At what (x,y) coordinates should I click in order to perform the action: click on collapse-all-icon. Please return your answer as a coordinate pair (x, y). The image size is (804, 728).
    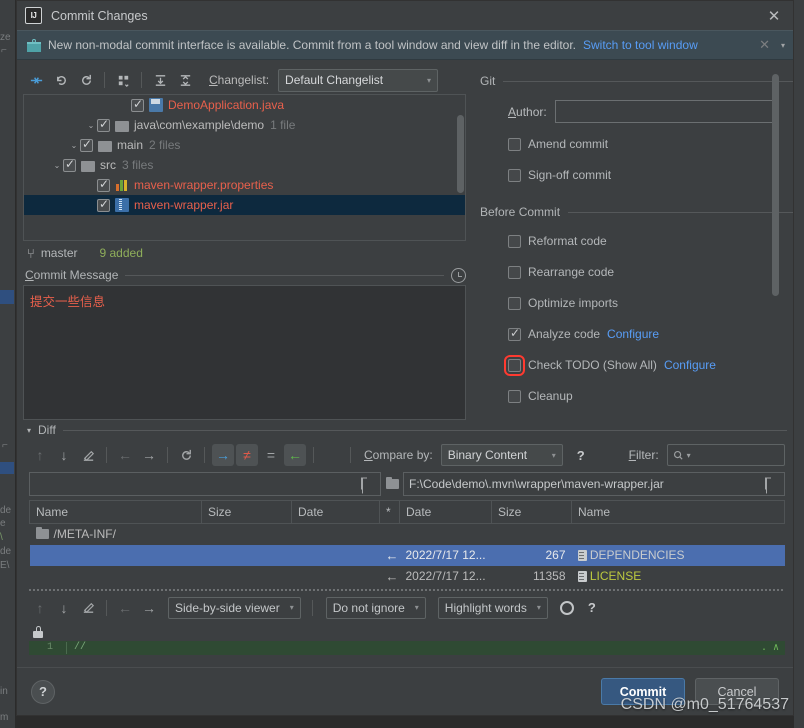
    Looking at the image, I should click on (185, 80).